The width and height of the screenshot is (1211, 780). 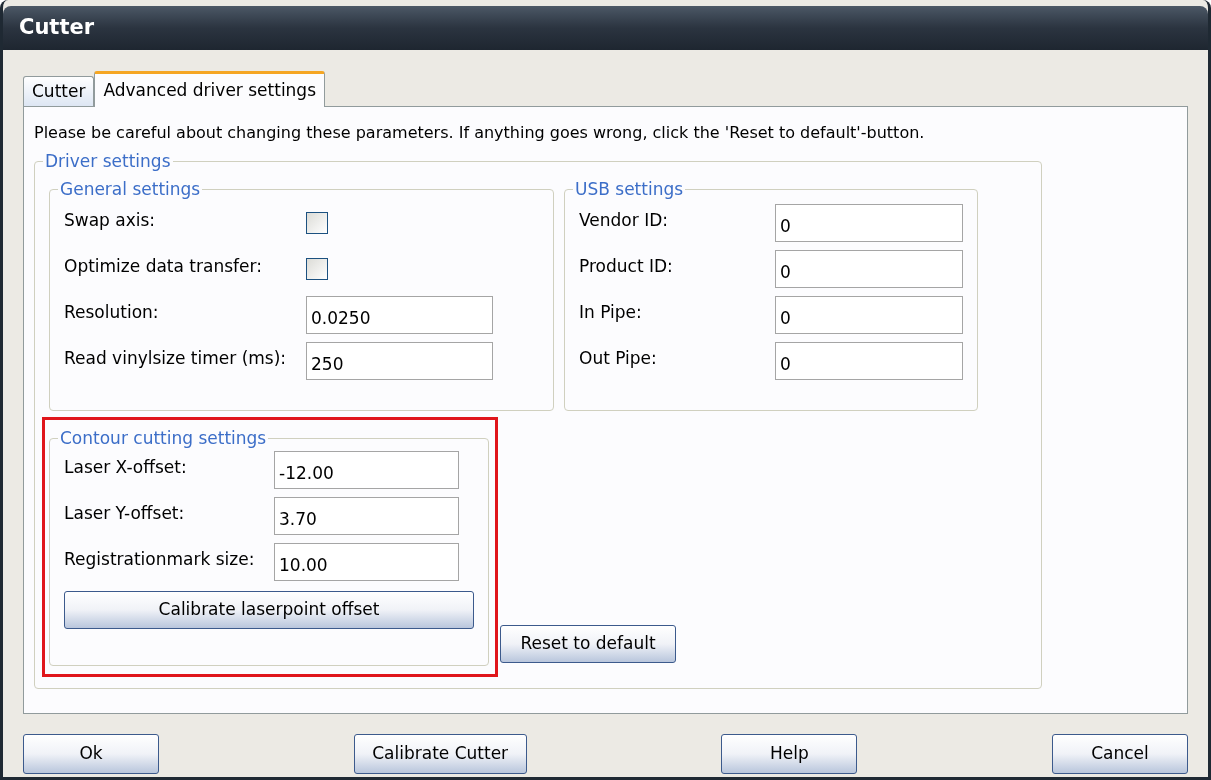 What do you see at coordinates (480, 133) in the screenshot?
I see `notice-text: Please be careful about changing these parameters. If anything goes wrong, click the 'Reset to default'-button.` at bounding box center [480, 133].